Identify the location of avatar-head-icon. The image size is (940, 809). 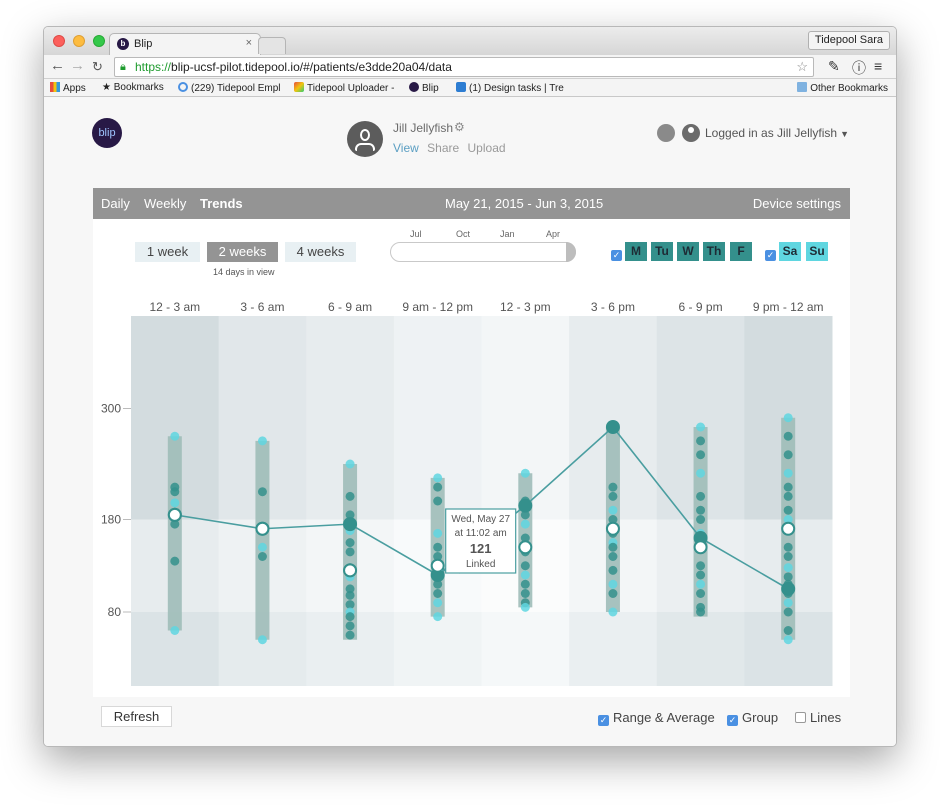
(365, 135).